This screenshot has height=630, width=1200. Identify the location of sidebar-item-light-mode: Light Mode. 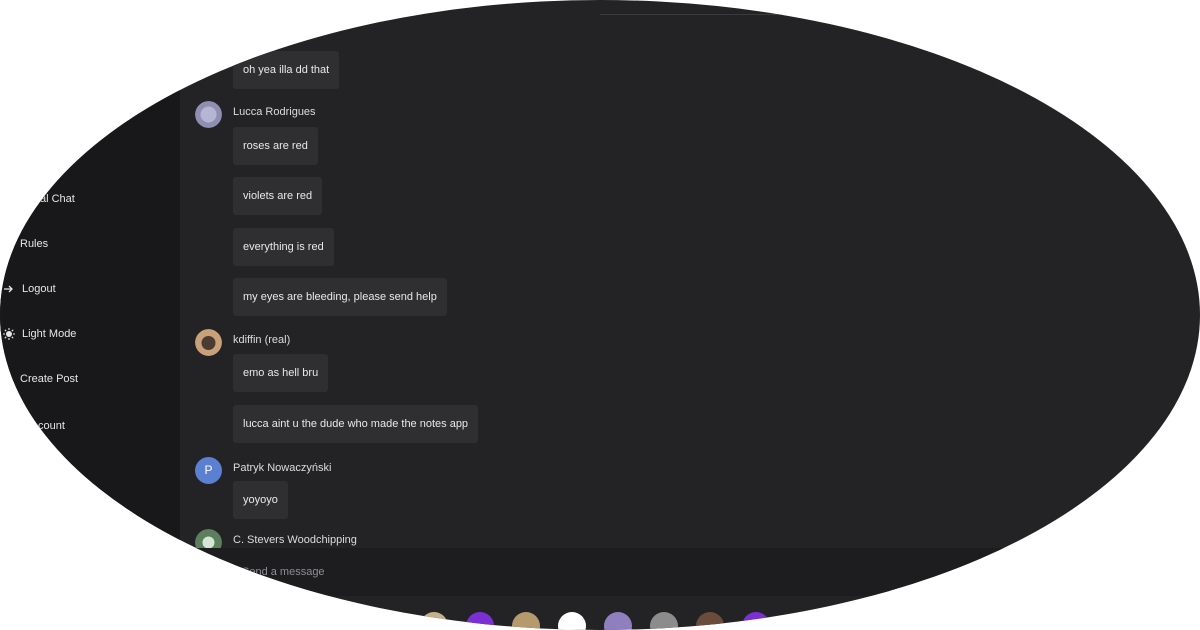
(39, 334).